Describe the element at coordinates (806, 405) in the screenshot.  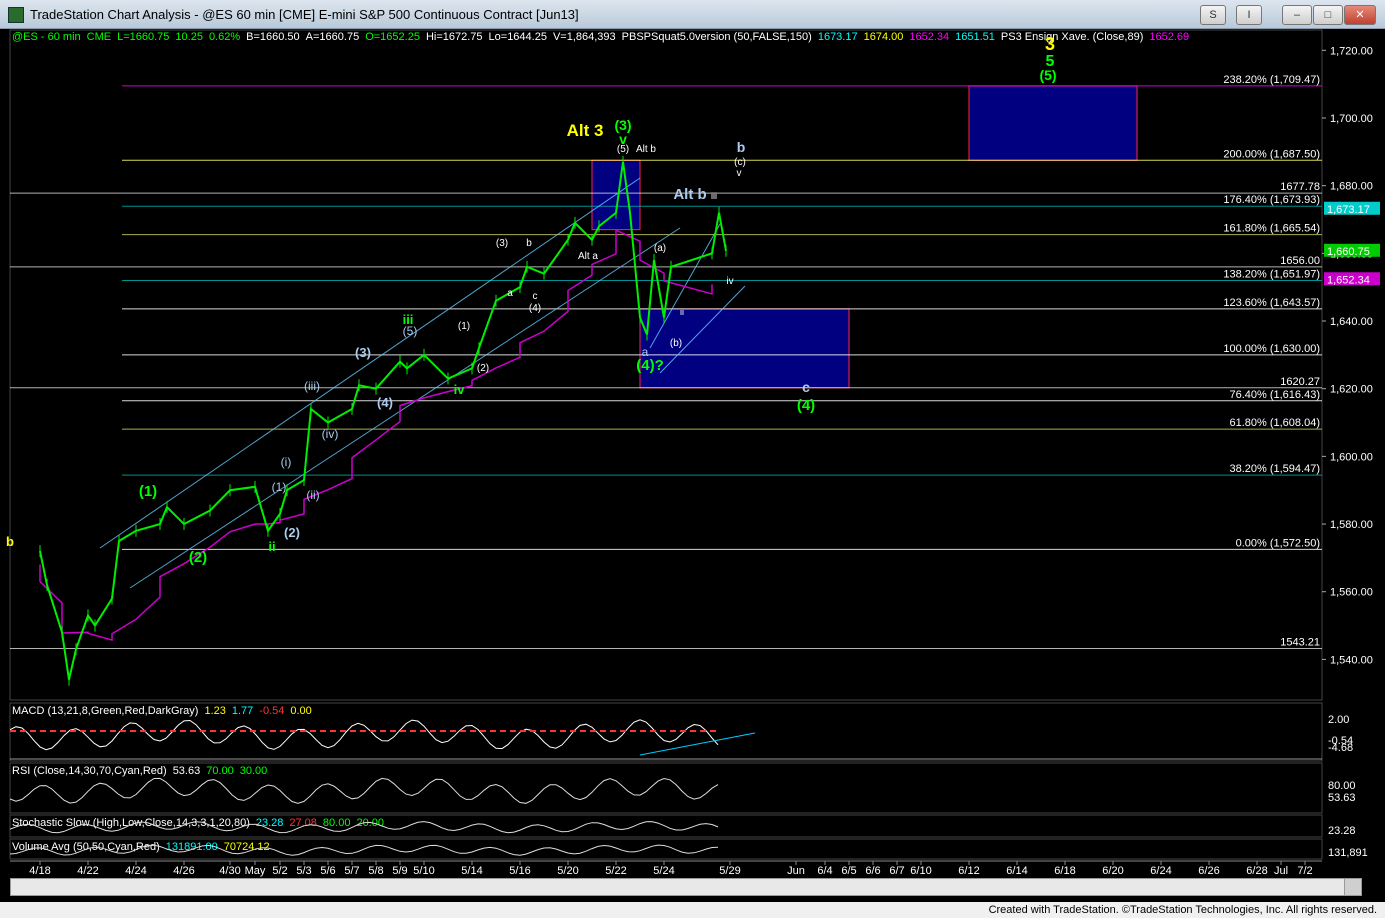
I see `wave-label-21: (4)` at that location.